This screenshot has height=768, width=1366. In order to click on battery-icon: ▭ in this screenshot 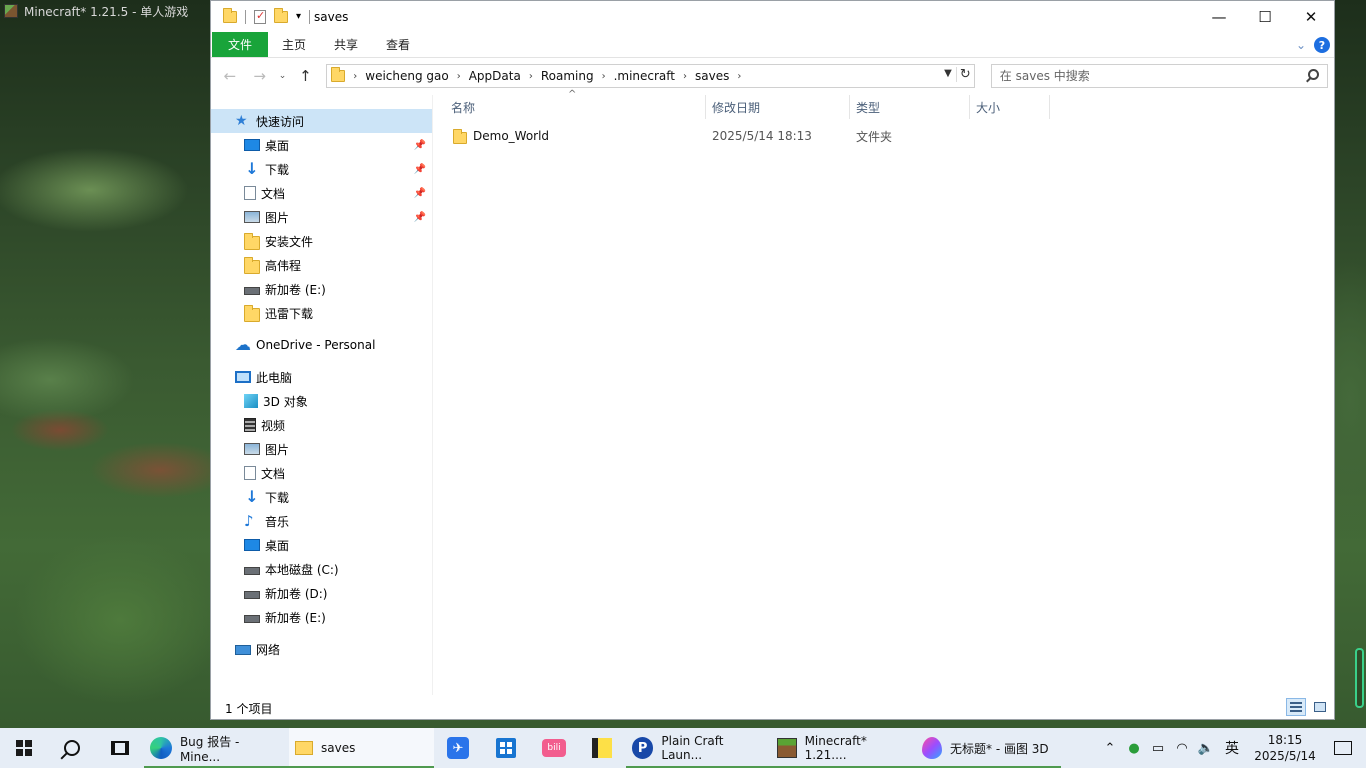, I will do `click(1158, 748)`.